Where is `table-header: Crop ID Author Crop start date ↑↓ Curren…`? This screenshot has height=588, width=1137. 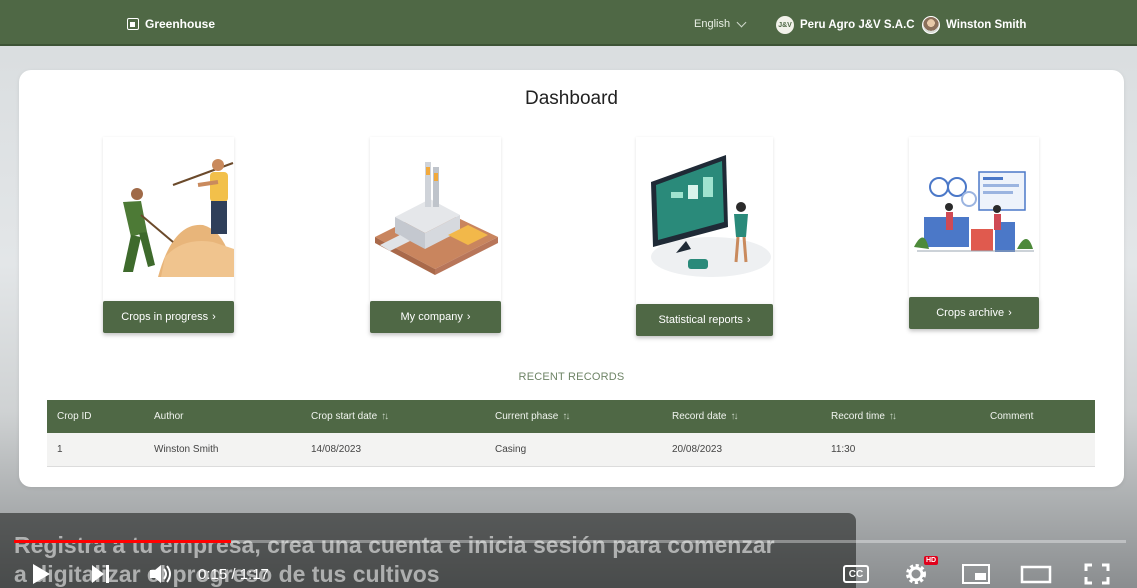
table-header: Crop ID Author Crop start date ↑↓ Curren… is located at coordinates (571, 416).